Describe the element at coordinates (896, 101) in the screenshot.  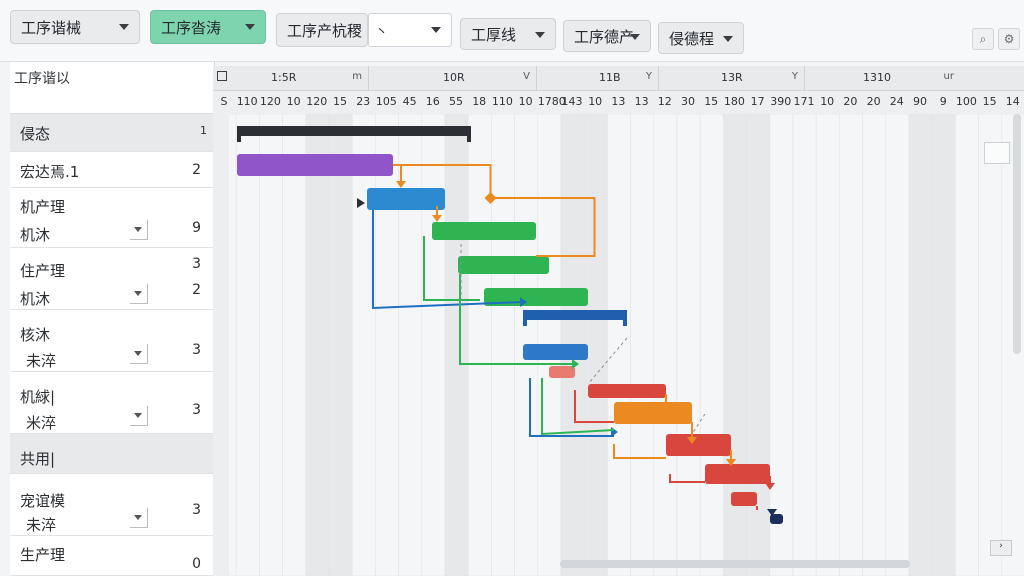
I see `minor-label: 24` at that location.